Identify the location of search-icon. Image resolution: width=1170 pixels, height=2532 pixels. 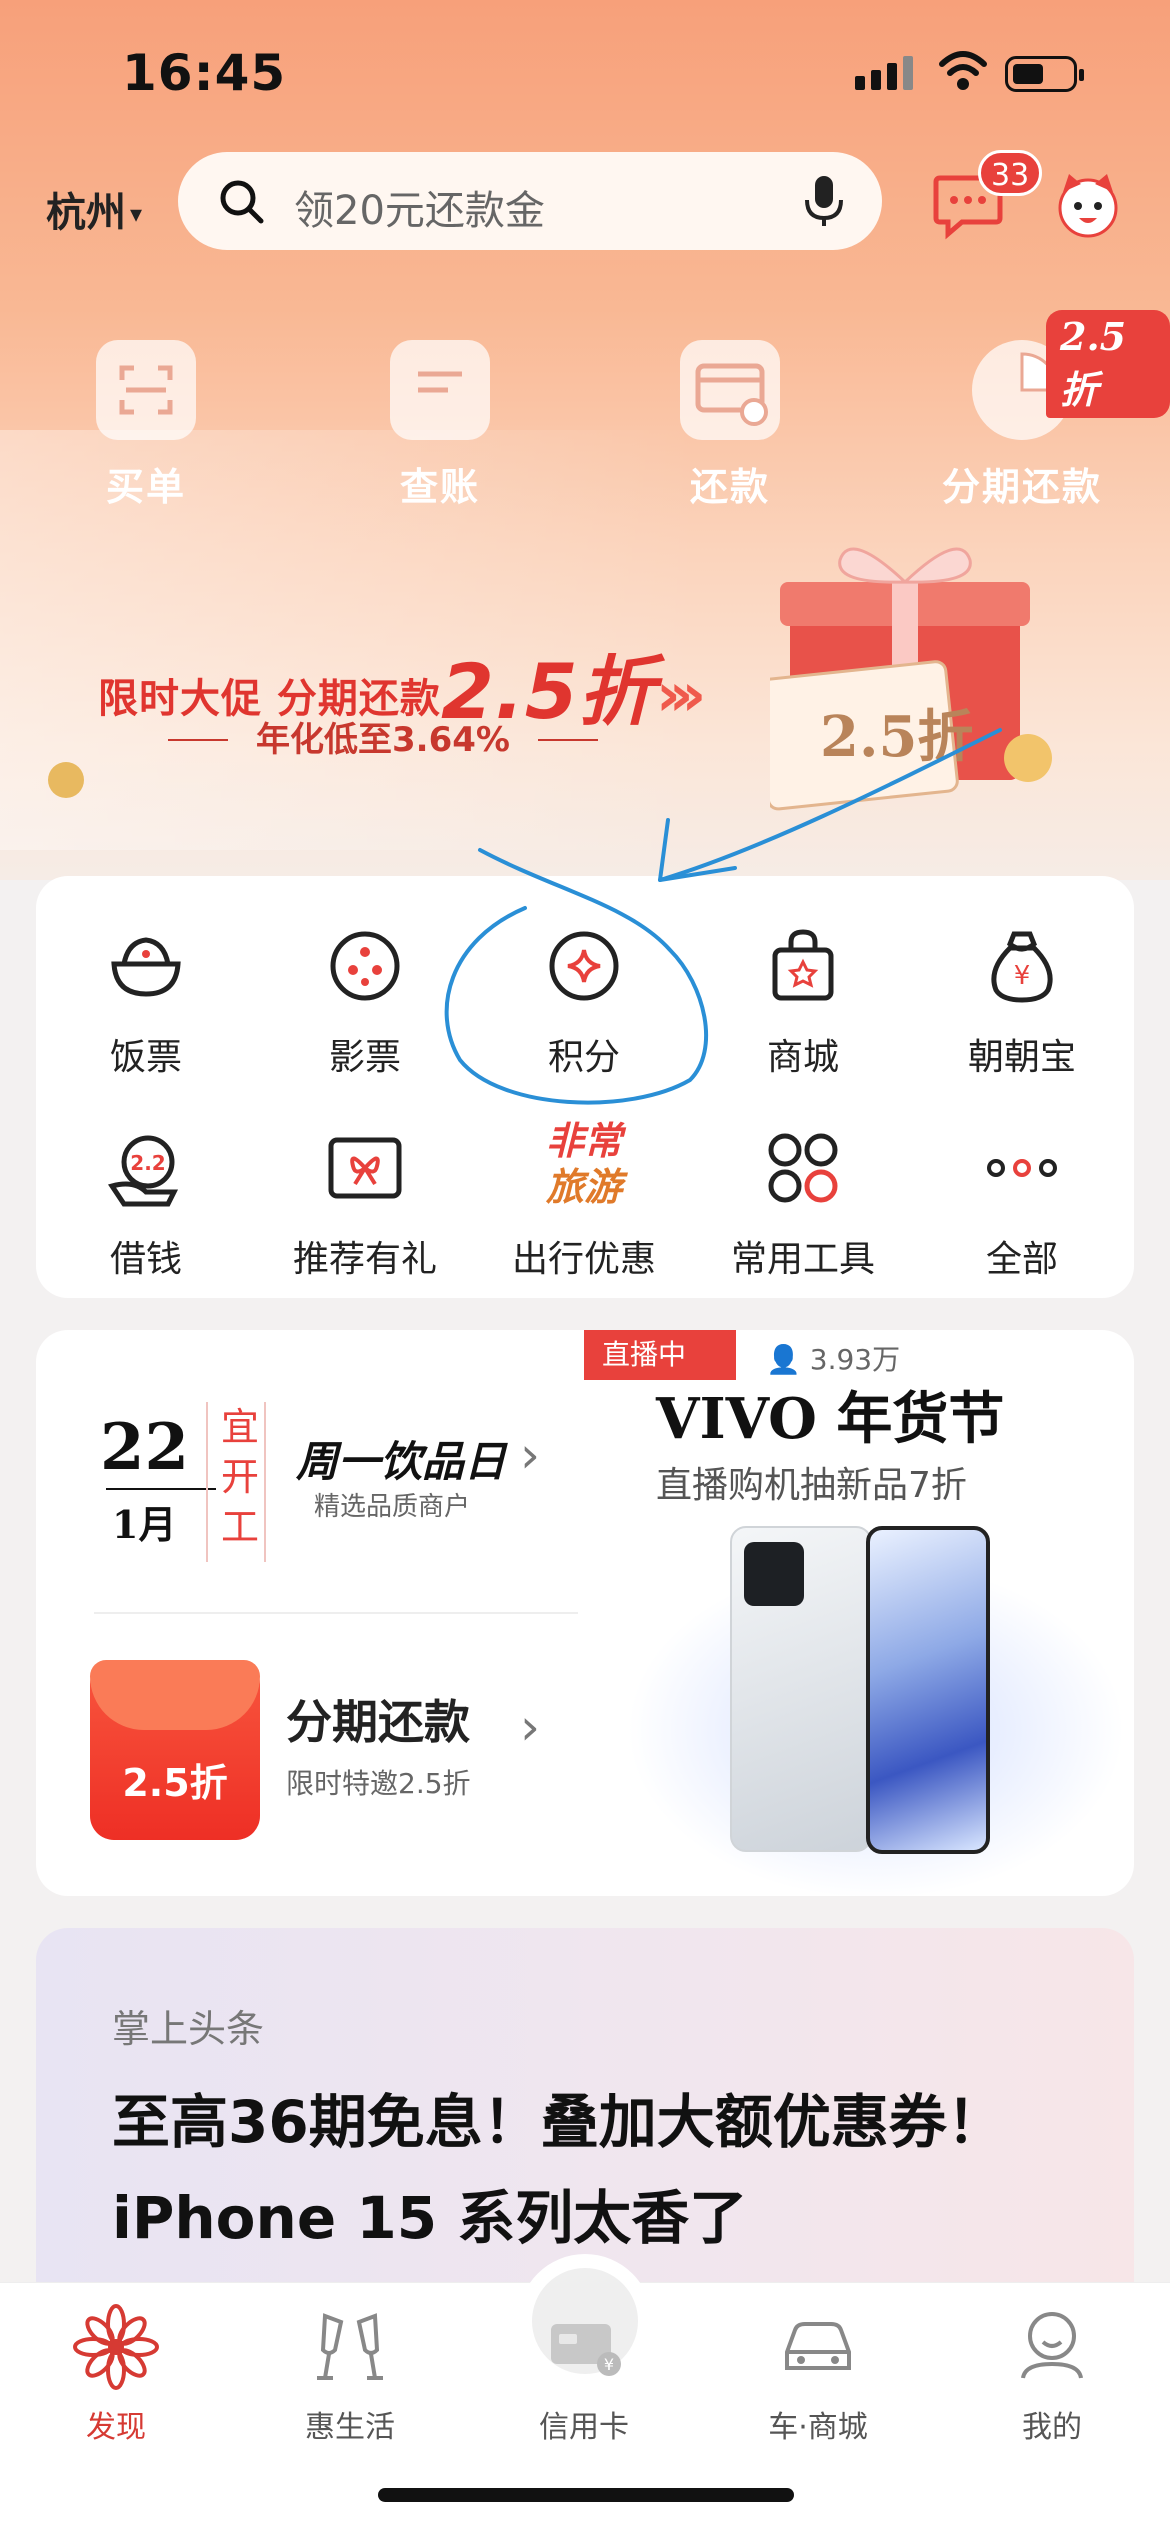
(242, 202).